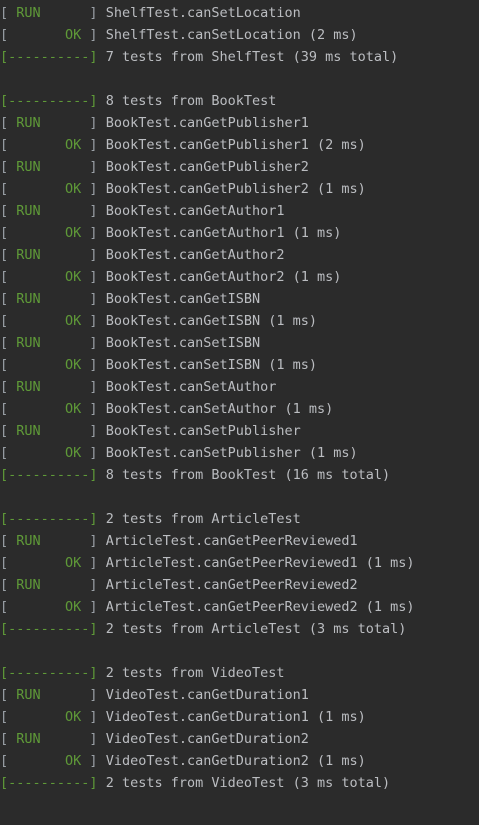  I want to click on test-run-line: [ RUN ] BookTest.canGetPublisher1, so click(154, 123).